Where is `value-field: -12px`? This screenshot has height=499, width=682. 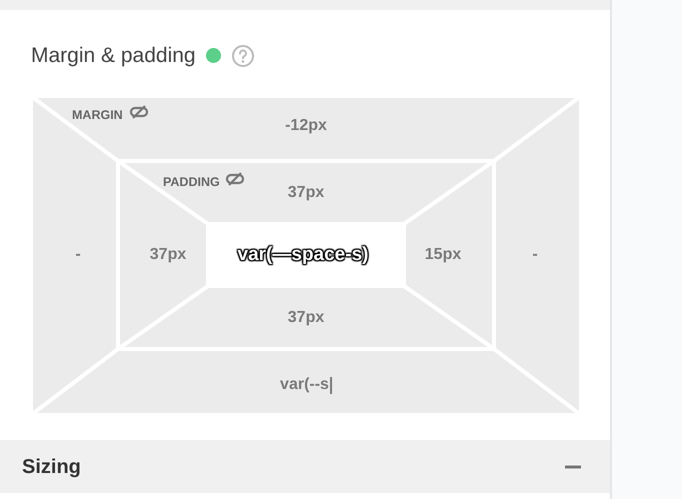 value-field: -12px is located at coordinates (306, 126).